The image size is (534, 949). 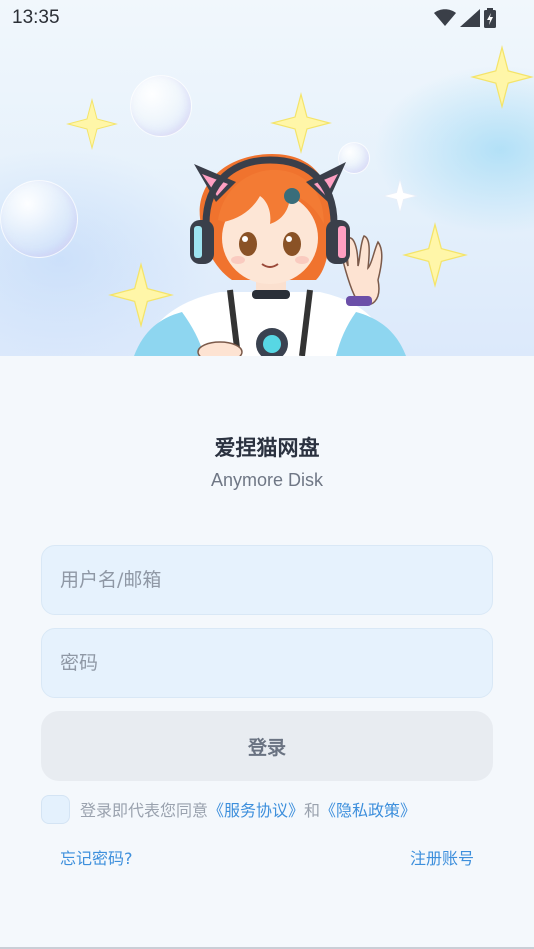 I want to click on password-field, so click(x=267, y=663).